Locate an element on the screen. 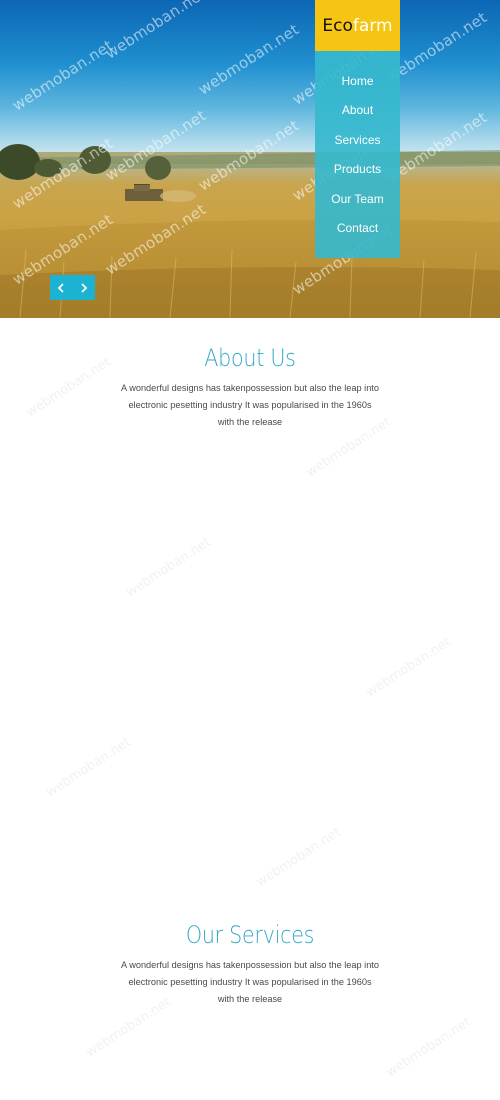 The height and width of the screenshot is (1100, 500). about-title: About Us is located at coordinates (250, 358).